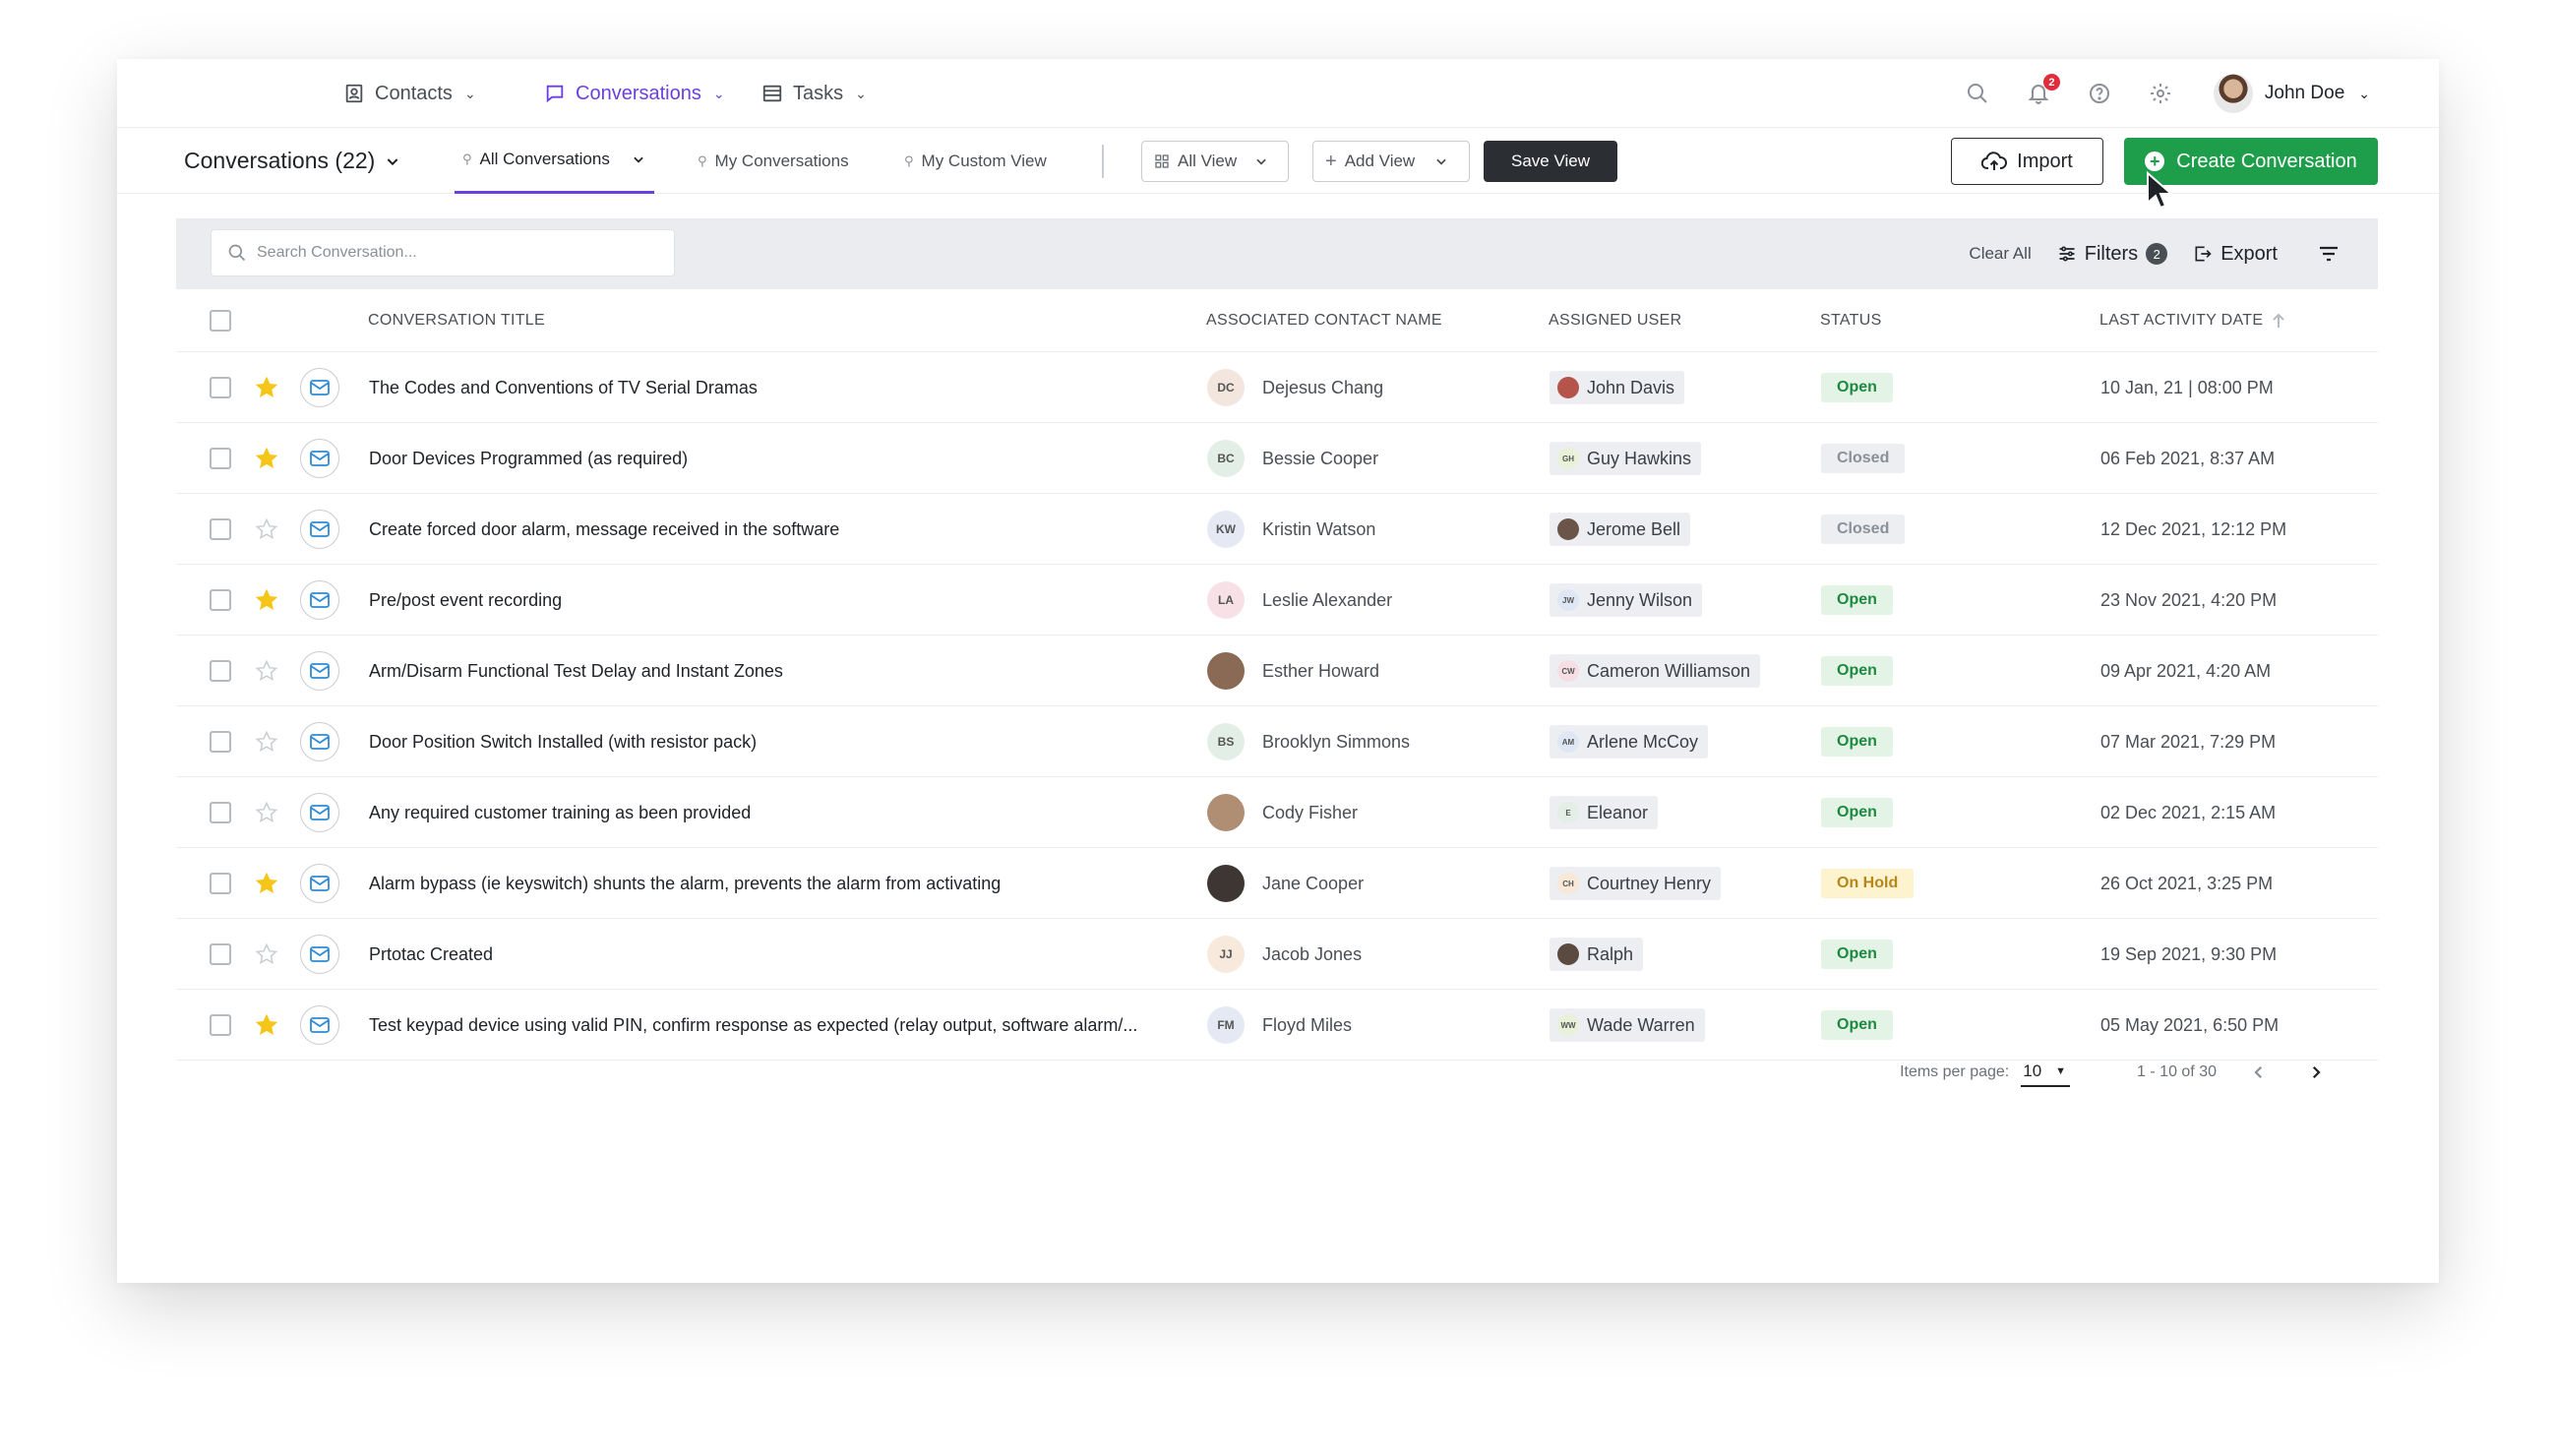  Describe the element at coordinates (1279, 1025) in the screenshot. I see `contact-cell: FM Floyd Miles` at that location.